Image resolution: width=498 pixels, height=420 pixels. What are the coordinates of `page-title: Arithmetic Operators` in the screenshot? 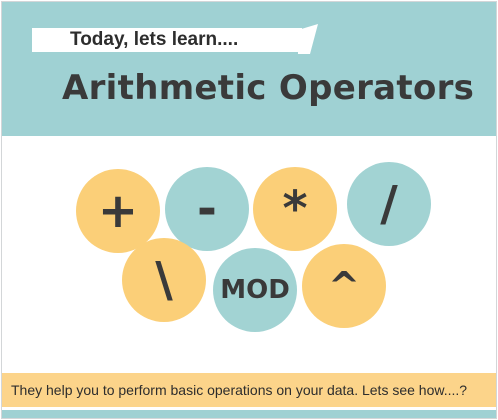 It's located at (268, 88).